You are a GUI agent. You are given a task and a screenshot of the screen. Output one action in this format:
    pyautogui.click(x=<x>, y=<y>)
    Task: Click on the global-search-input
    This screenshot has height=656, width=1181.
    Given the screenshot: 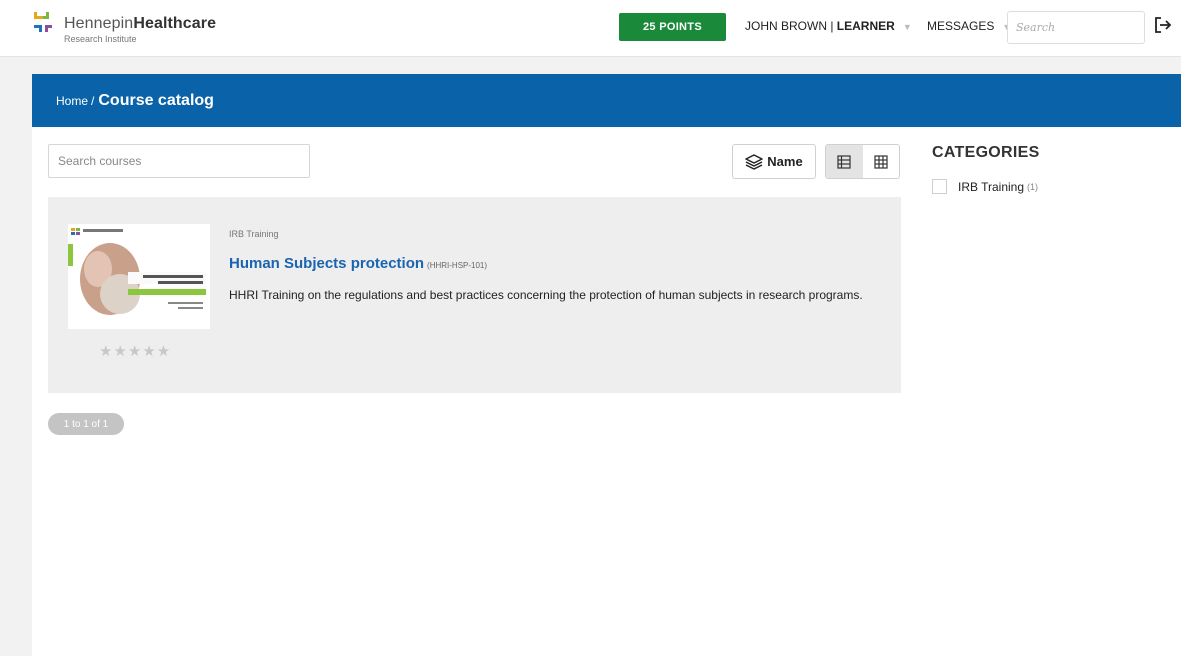 What is the action you would take?
    pyautogui.click(x=1076, y=27)
    